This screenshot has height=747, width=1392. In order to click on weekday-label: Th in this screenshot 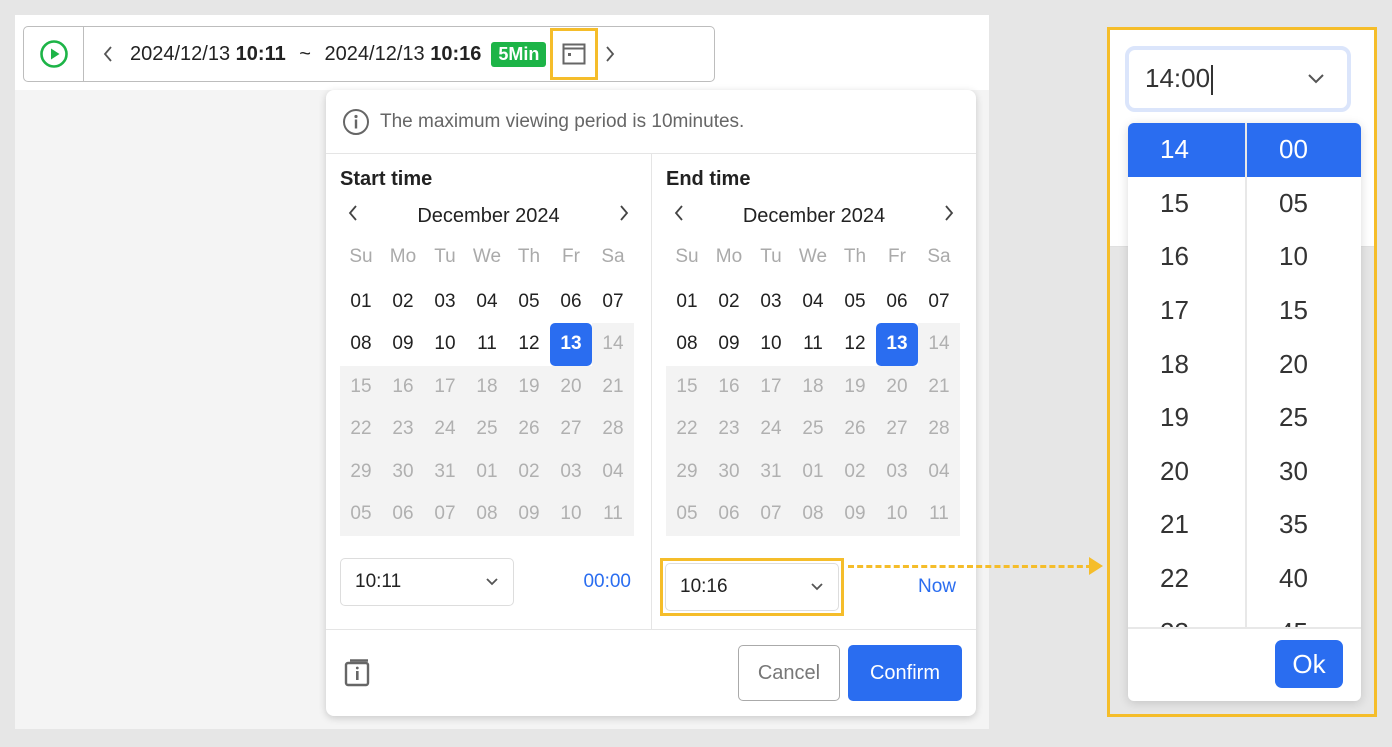, I will do `click(855, 256)`.